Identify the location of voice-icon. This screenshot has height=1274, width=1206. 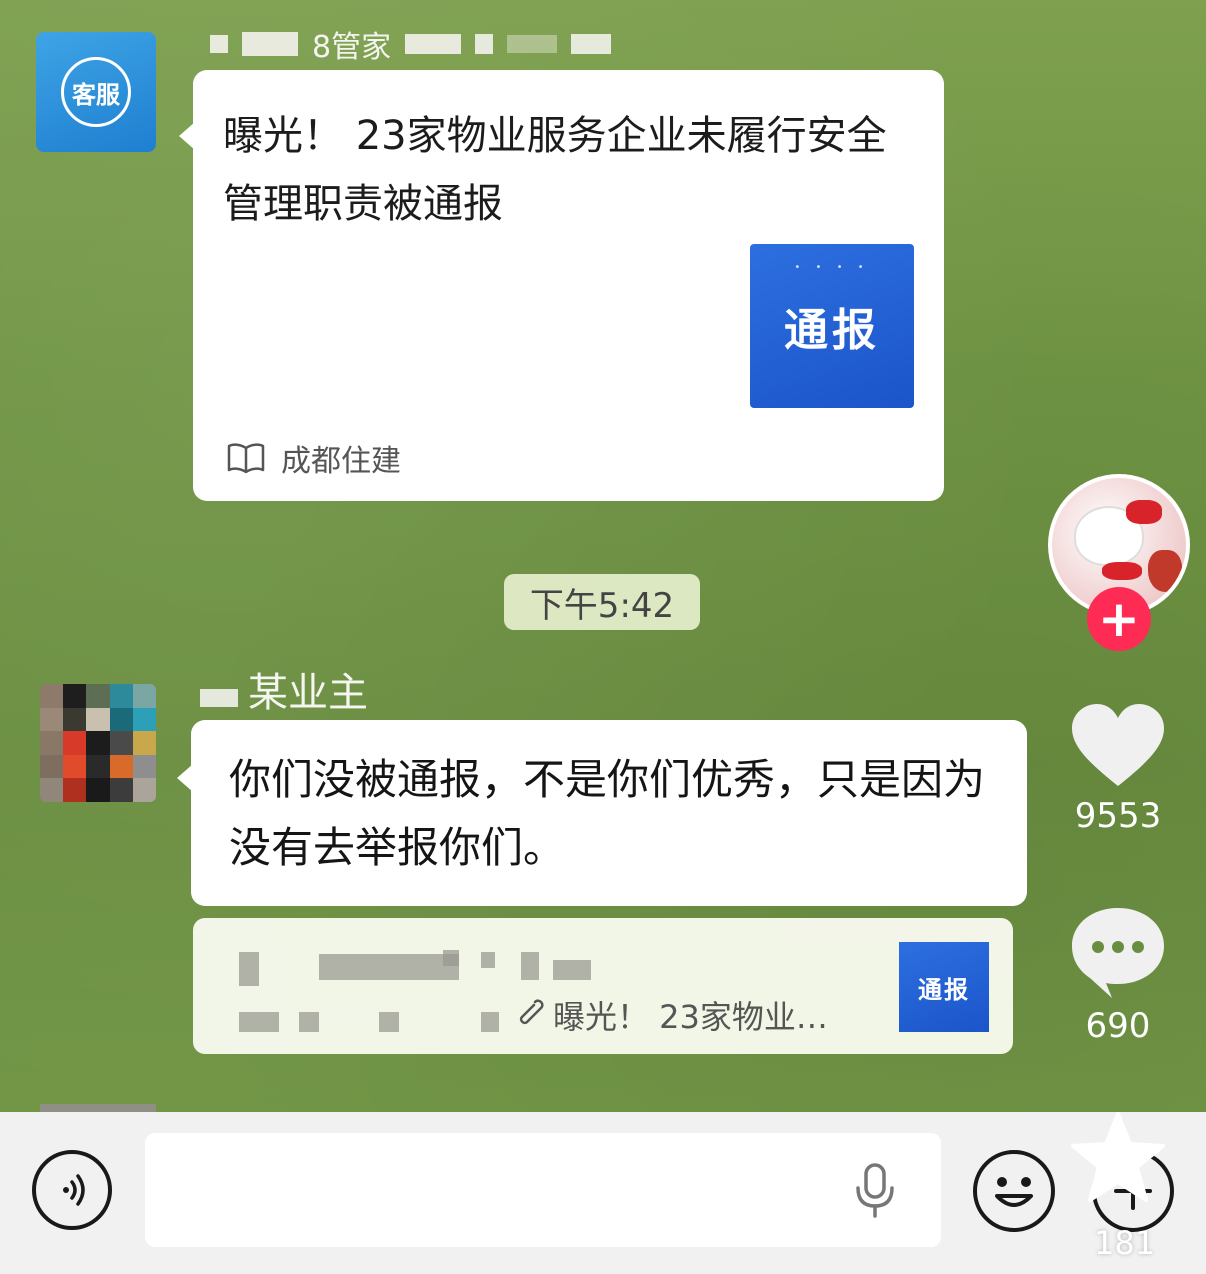
(74, 1190).